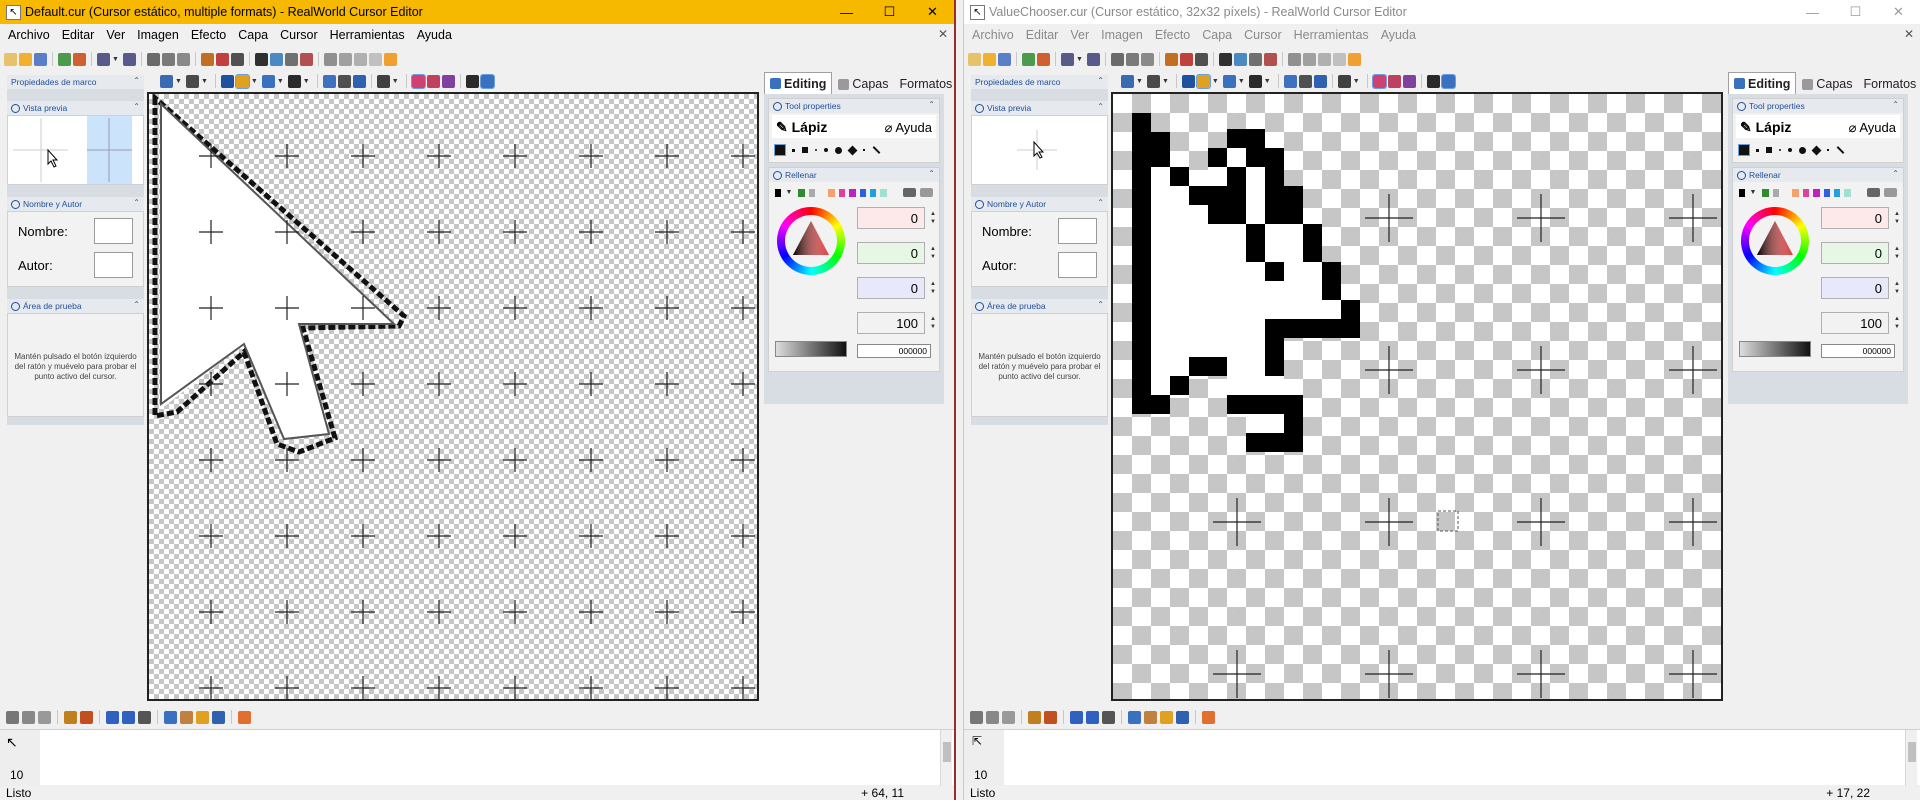  What do you see at coordinates (1150, 717) in the screenshot?
I see `frame-tool-2-icon` at bounding box center [1150, 717].